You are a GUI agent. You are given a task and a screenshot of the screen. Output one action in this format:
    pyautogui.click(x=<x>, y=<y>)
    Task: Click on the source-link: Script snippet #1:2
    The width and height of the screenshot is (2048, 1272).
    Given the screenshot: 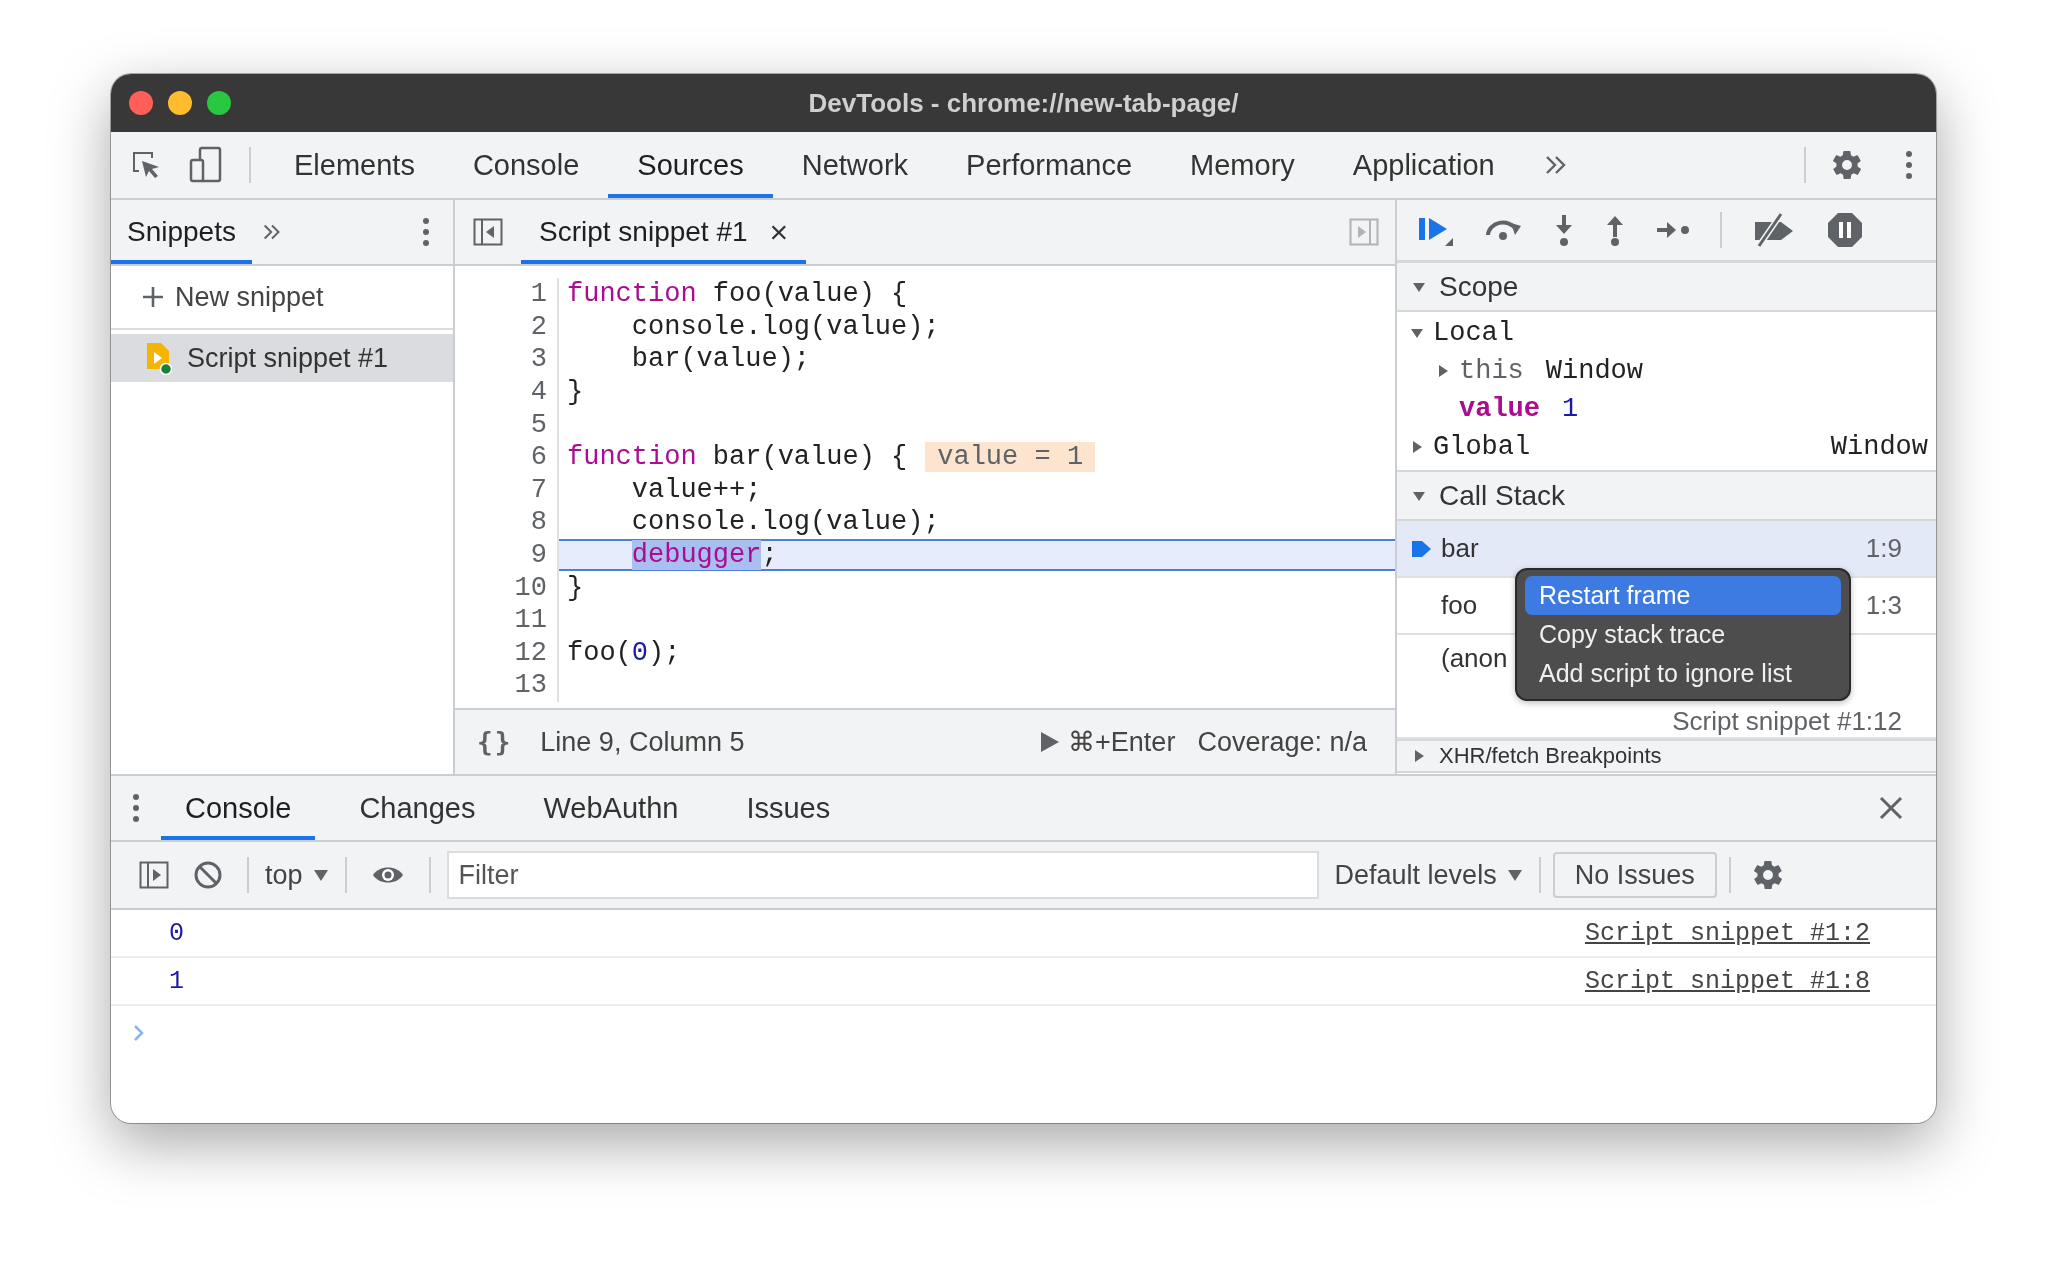 What is the action you would take?
    pyautogui.click(x=1727, y=933)
    